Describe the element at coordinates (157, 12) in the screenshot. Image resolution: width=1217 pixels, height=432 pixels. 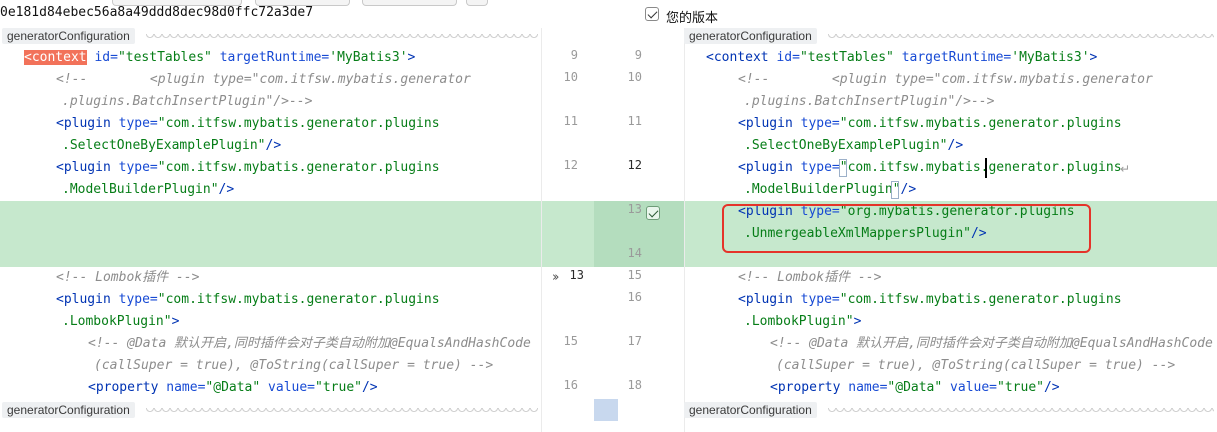
I see `commit-hash: 0e181d84ebec56a8a49ddd8dec98d0ffc72a3de7` at that location.